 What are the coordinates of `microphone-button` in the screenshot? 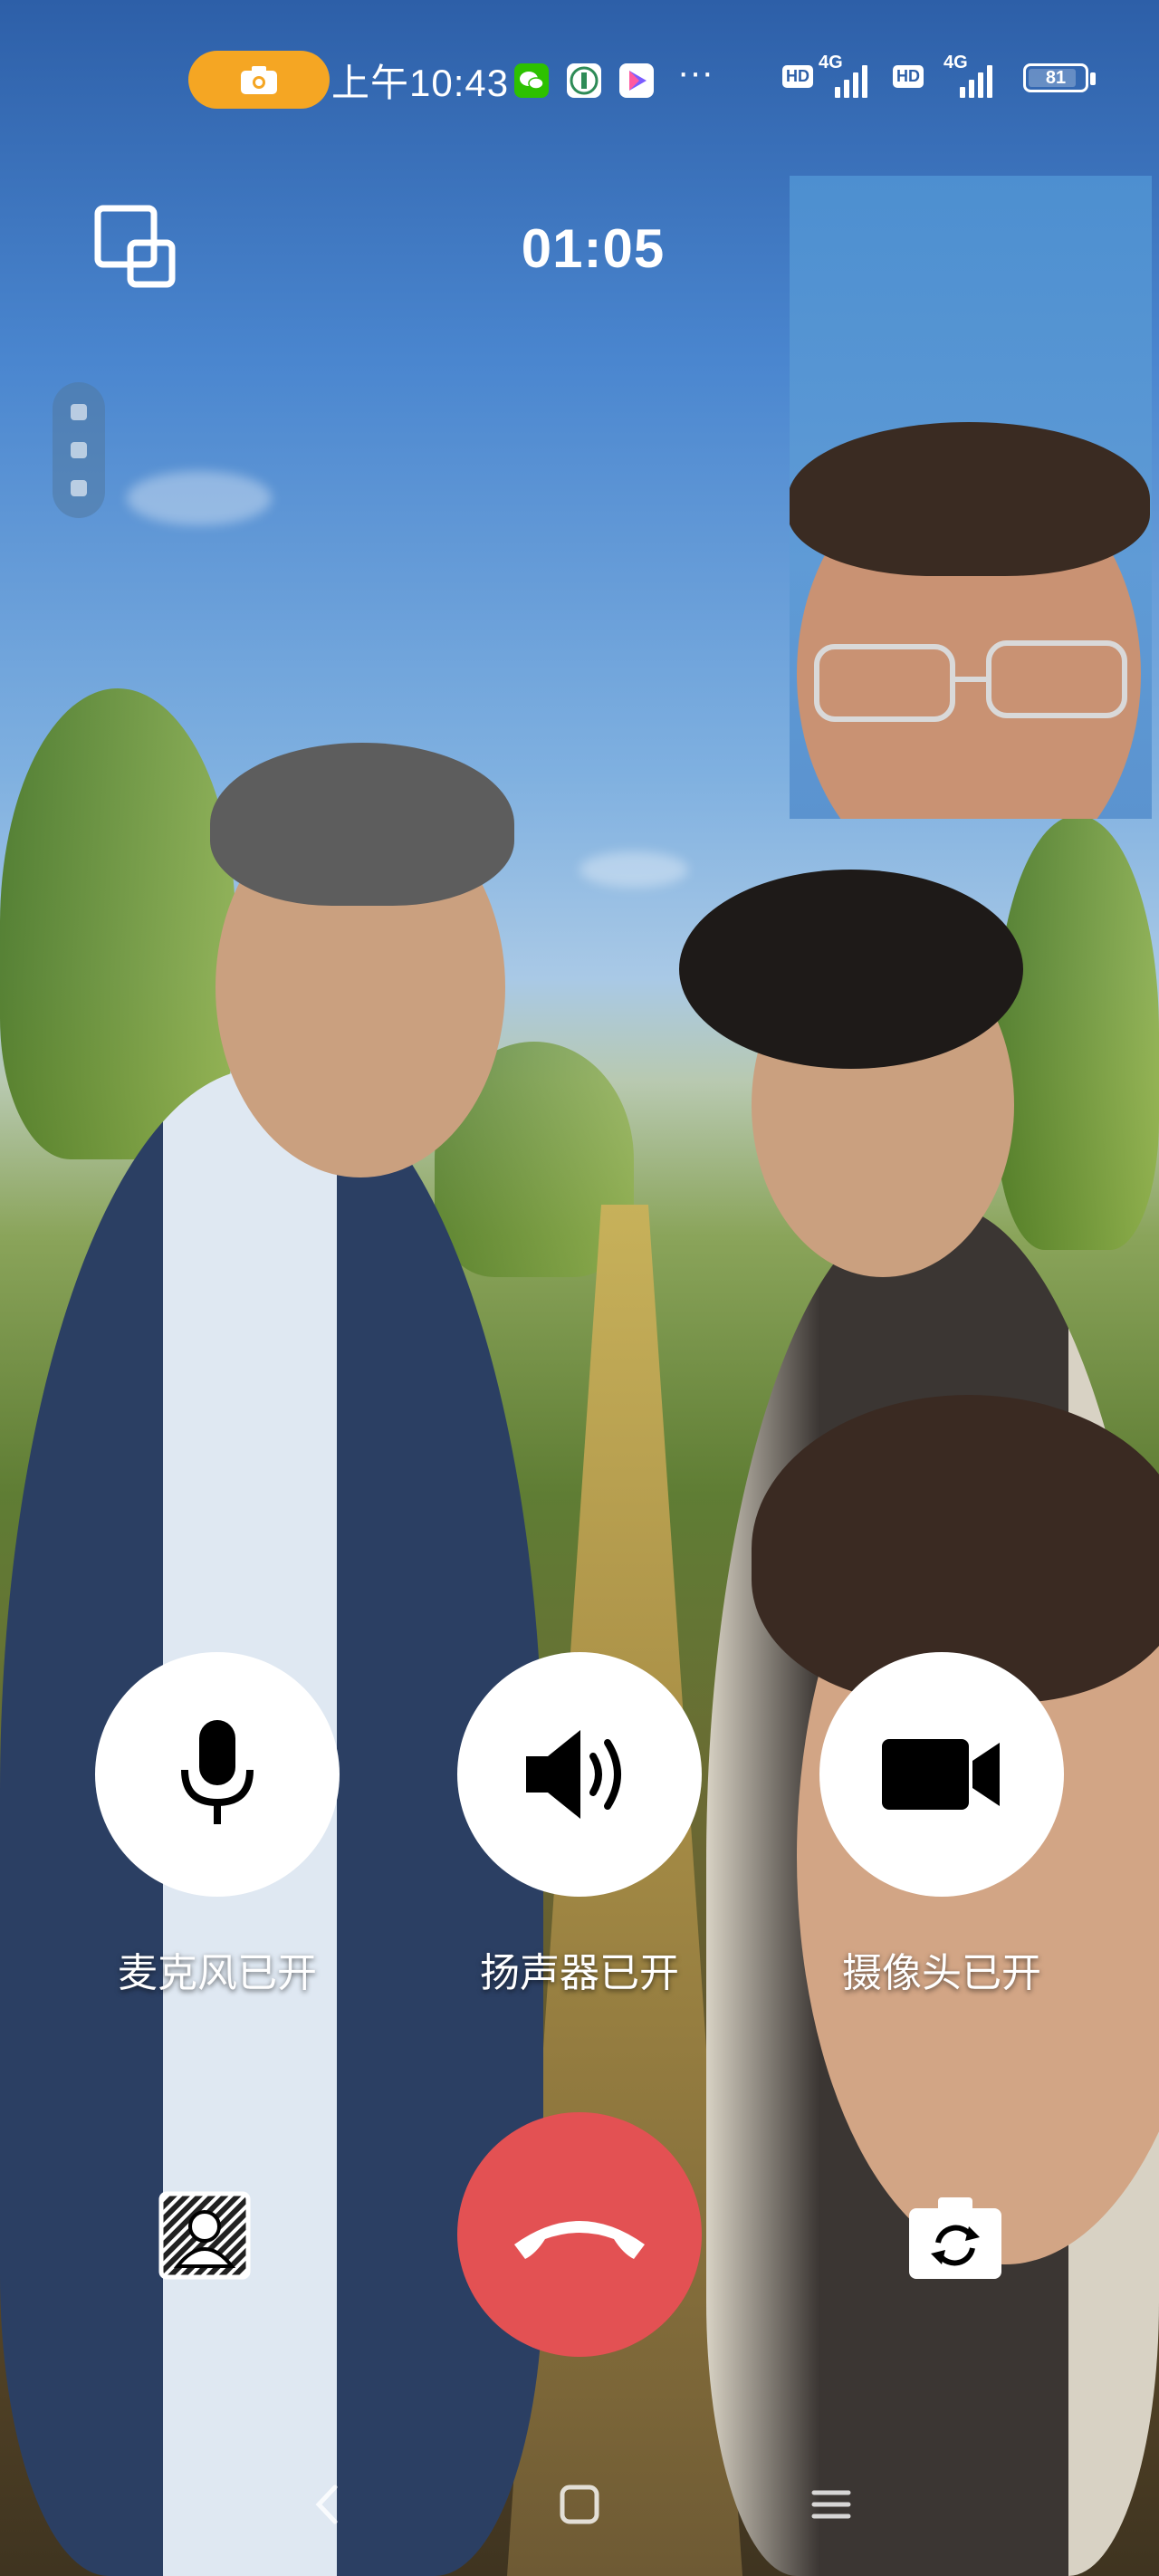 It's located at (217, 1774).